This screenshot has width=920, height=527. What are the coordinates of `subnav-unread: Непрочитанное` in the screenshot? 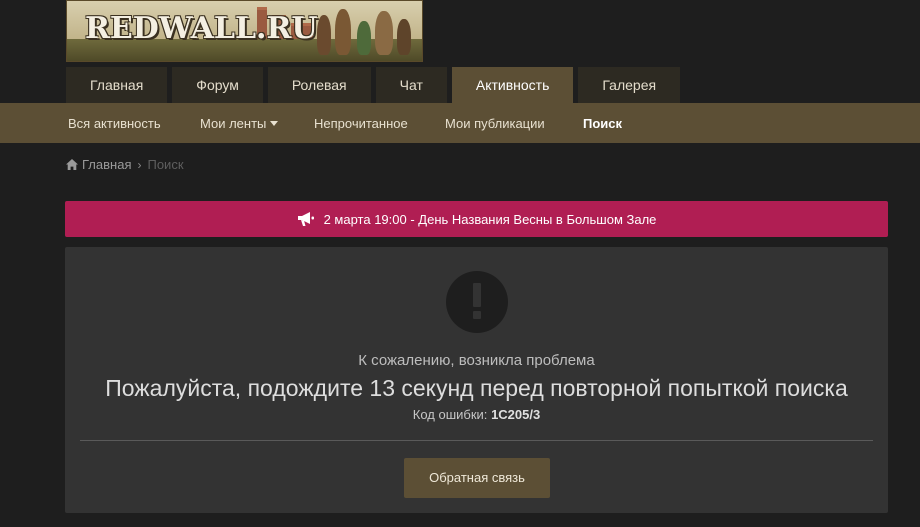 It's located at (361, 123).